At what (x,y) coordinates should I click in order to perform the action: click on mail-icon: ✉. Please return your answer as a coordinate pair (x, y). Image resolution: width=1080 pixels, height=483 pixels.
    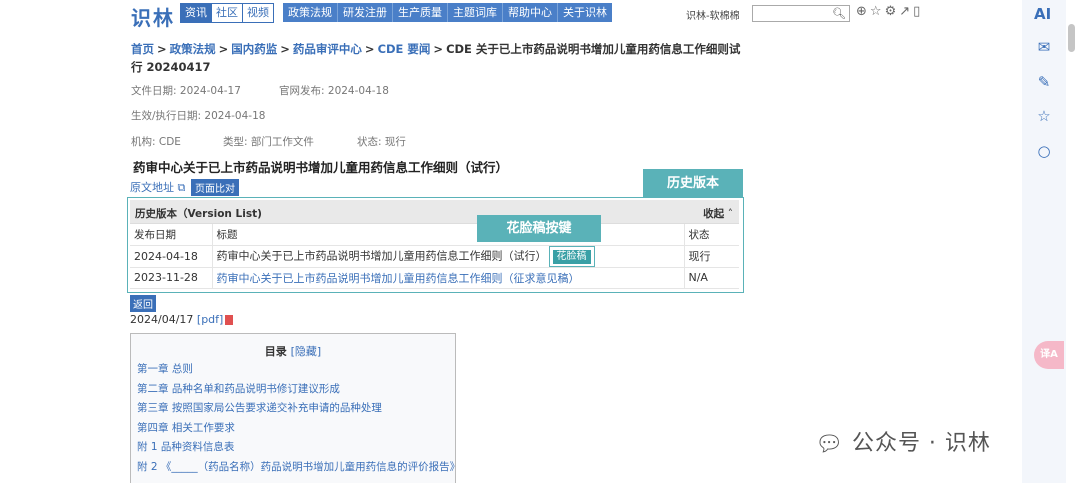
    Looking at the image, I should click on (1044, 47).